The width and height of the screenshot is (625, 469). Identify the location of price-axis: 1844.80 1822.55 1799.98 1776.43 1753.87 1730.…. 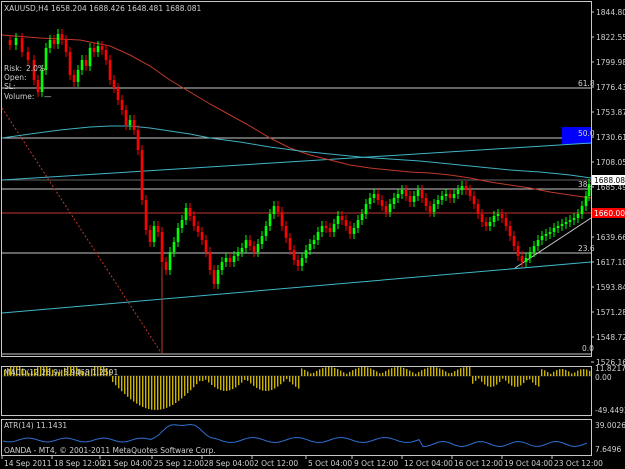
(608, 187).